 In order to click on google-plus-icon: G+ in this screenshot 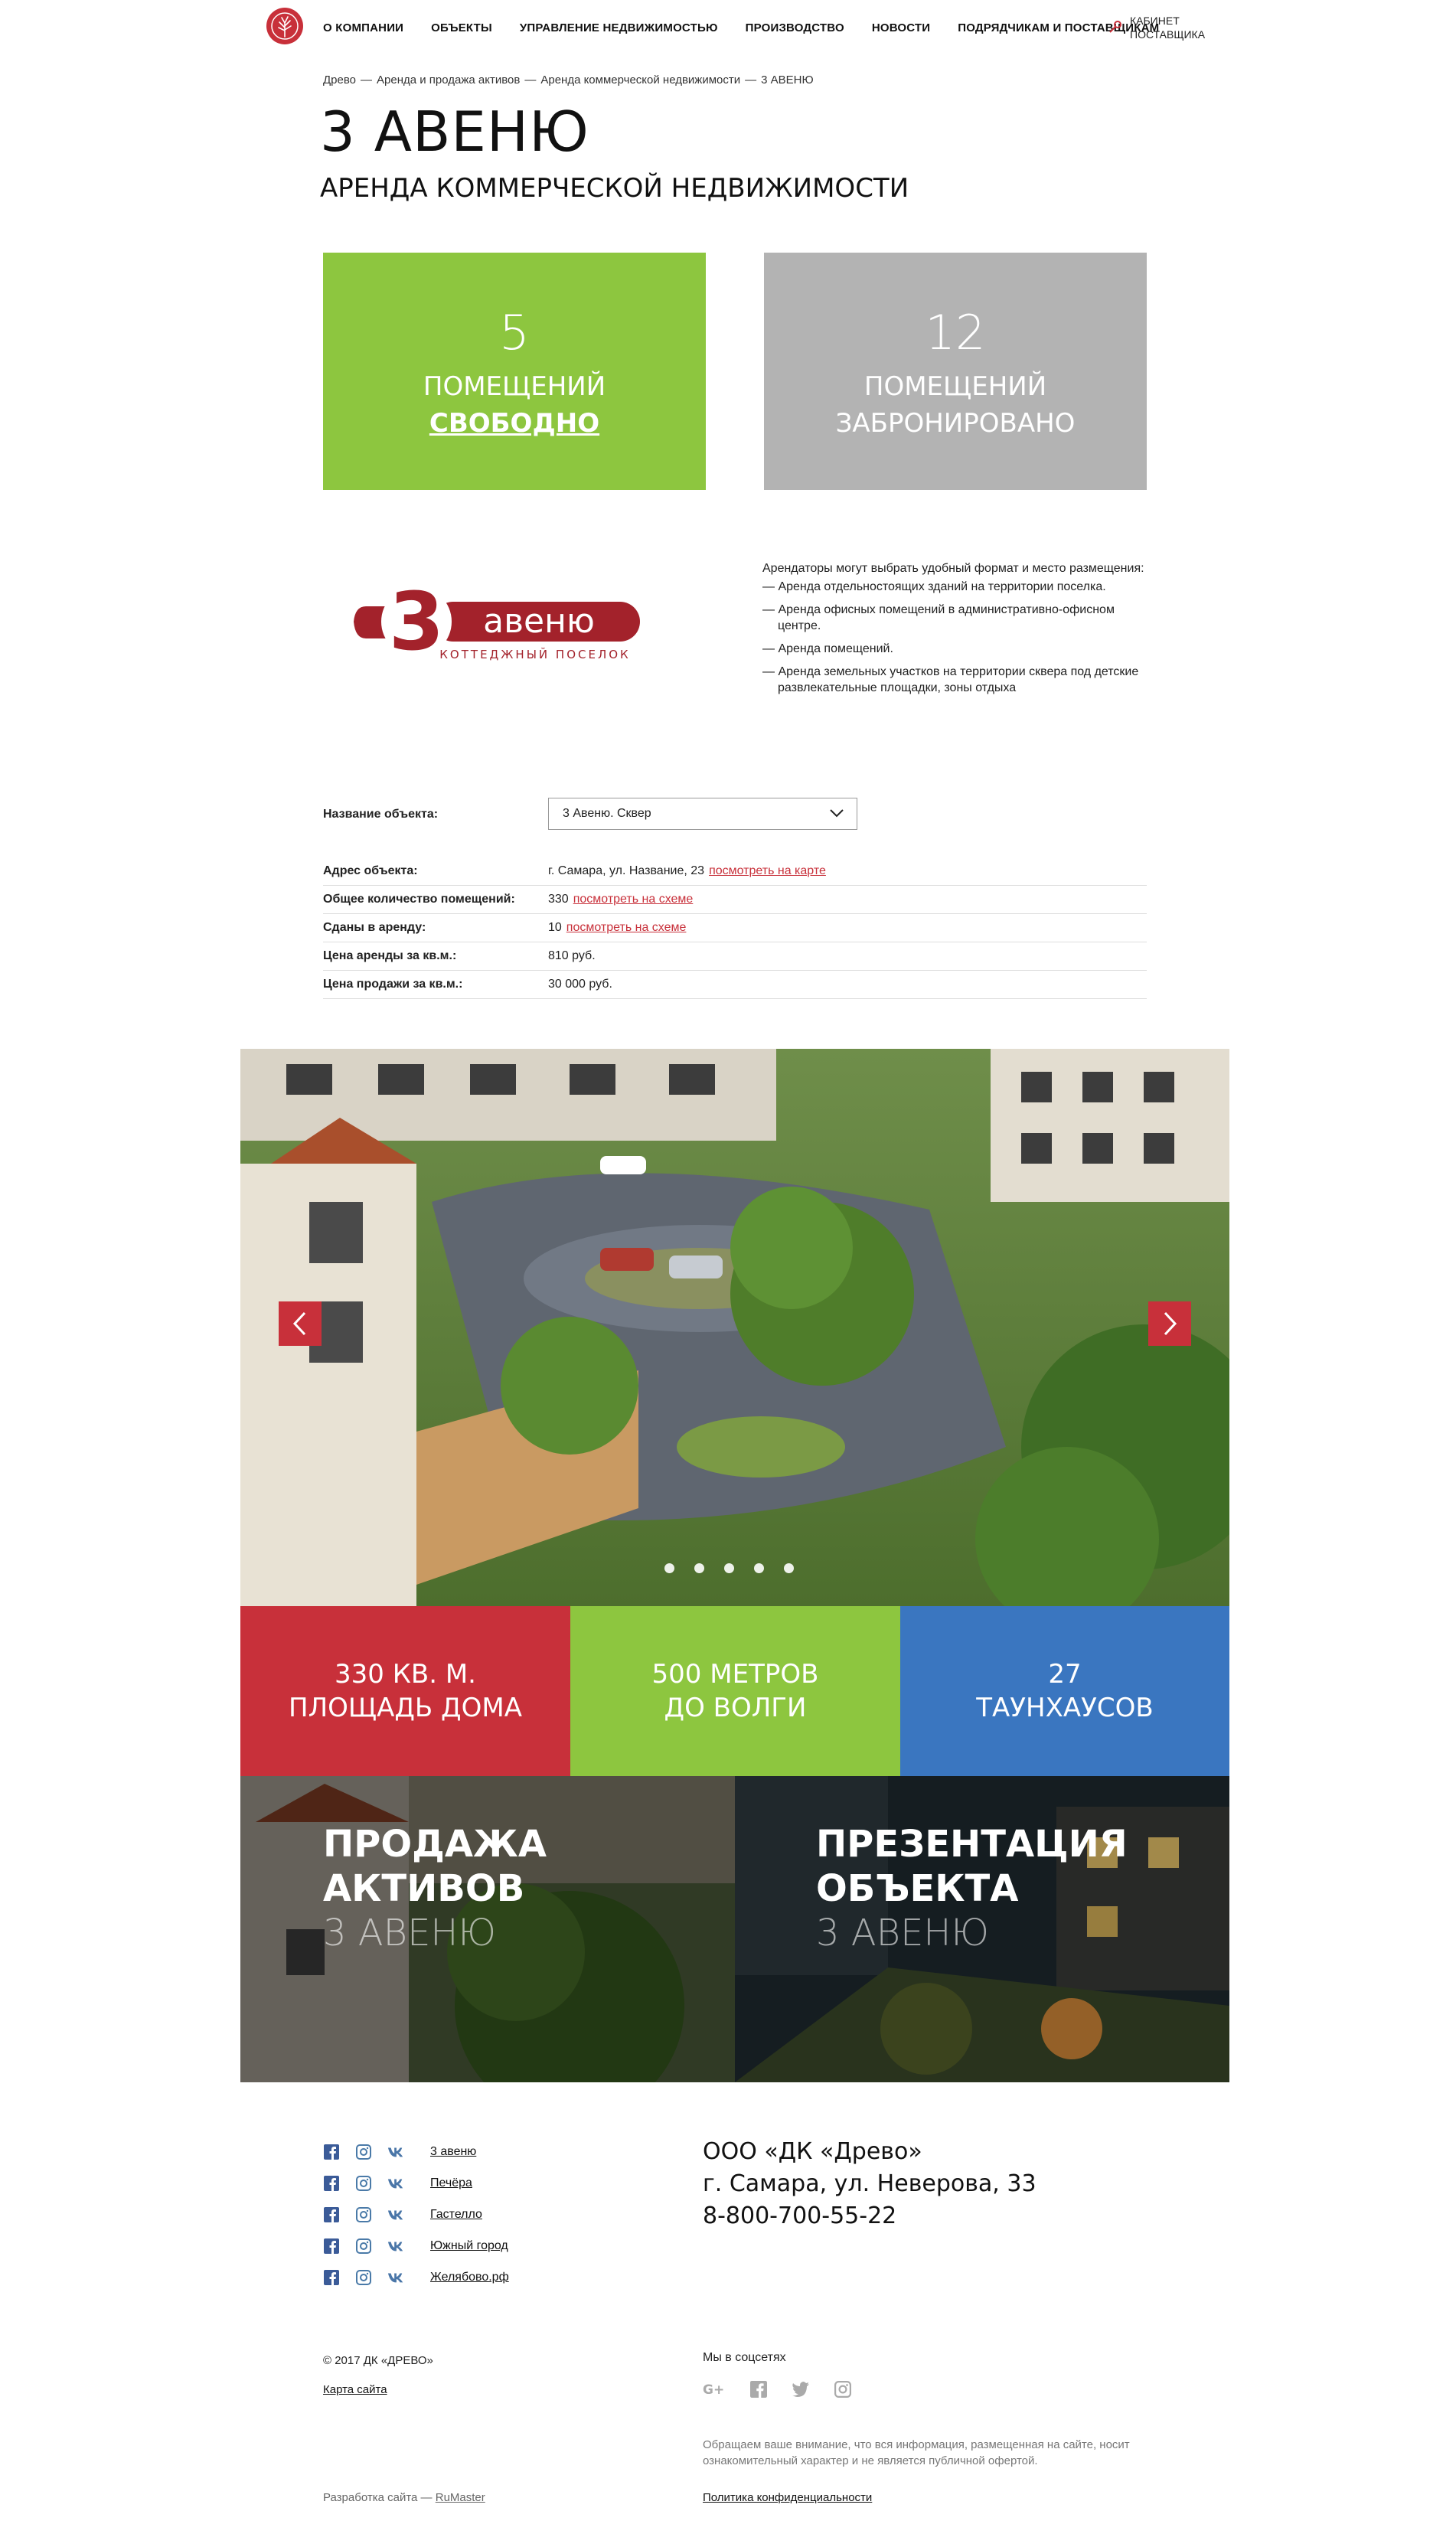, I will do `click(714, 2389)`.